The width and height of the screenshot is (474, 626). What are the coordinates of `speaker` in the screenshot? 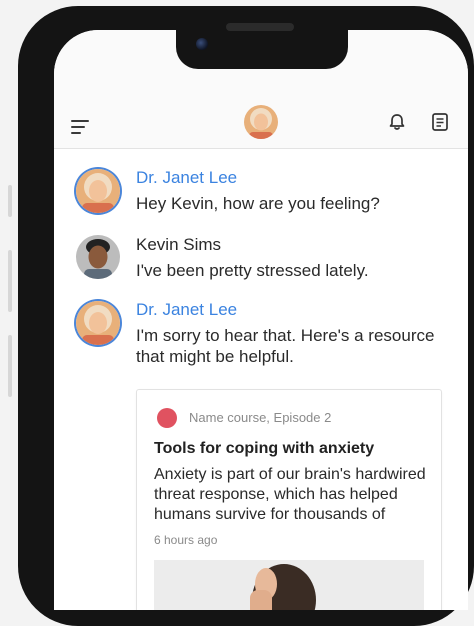 It's located at (260, 27).